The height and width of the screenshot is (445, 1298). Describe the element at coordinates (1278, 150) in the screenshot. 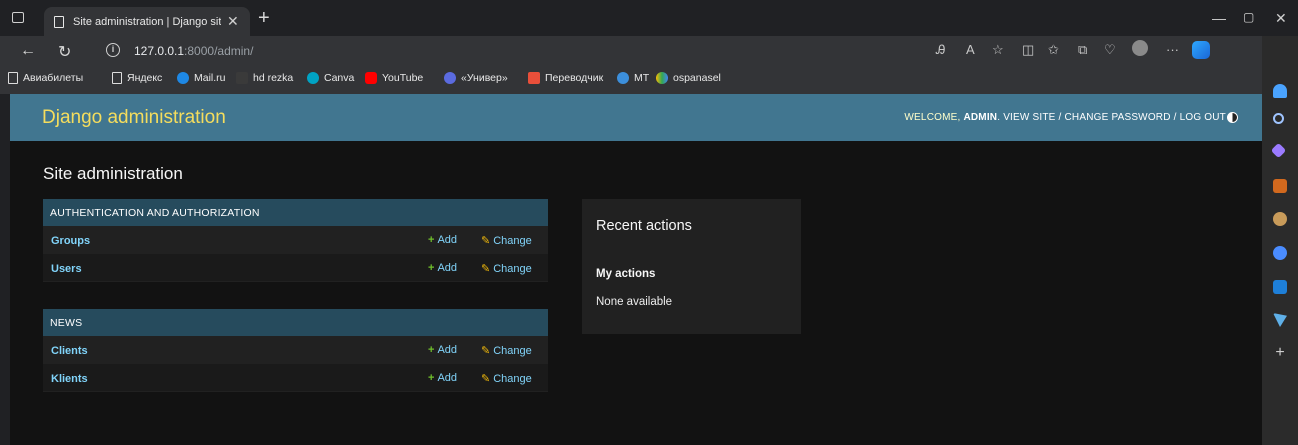

I see `tag-icon` at that location.